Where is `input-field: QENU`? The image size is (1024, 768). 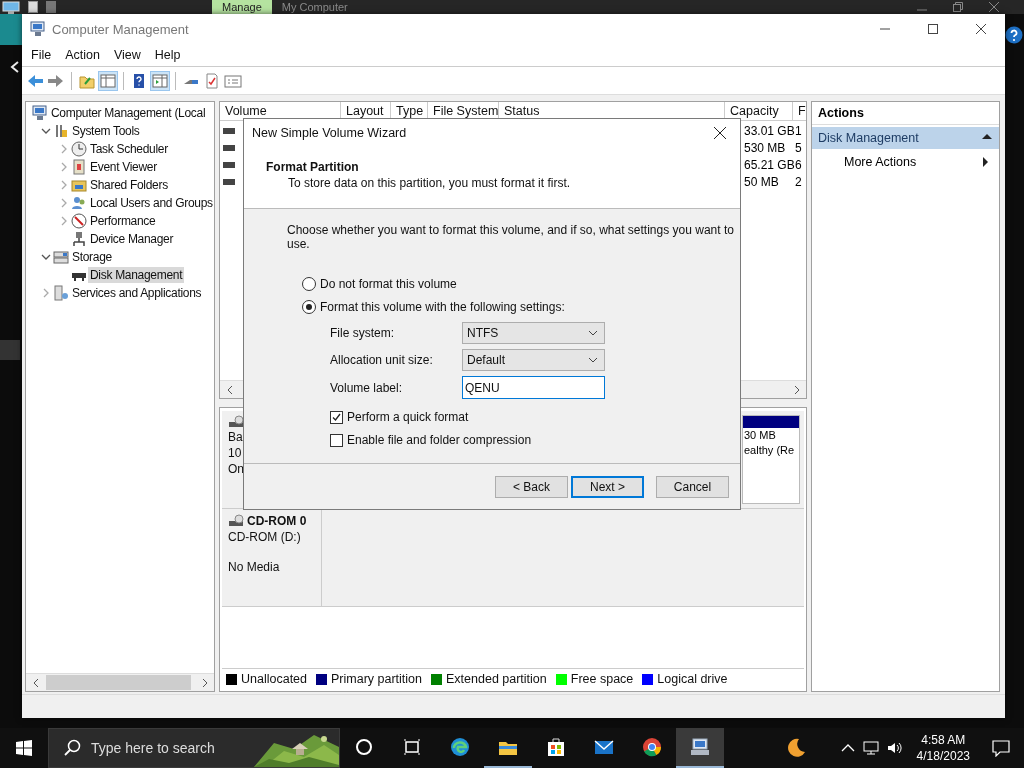 input-field: QENU is located at coordinates (533, 387).